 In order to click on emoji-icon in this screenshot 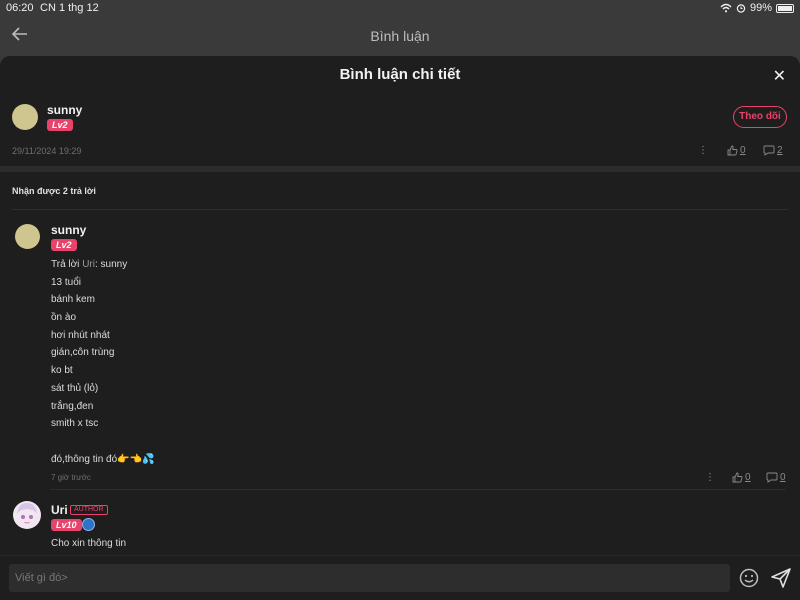, I will do `click(749, 578)`.